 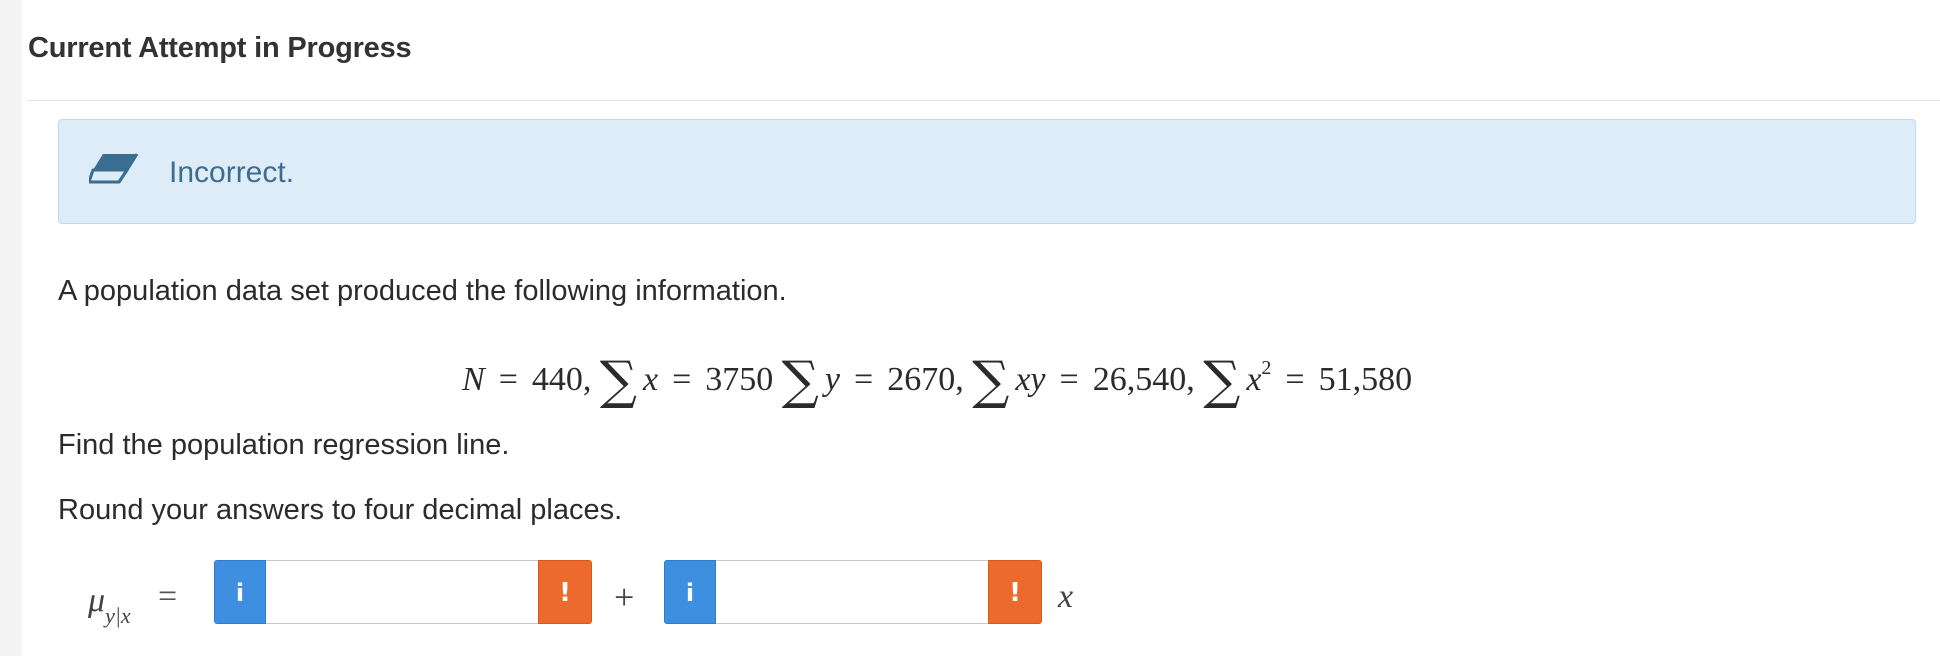 What do you see at coordinates (168, 596) in the screenshot?
I see `answer-equals-sign: =` at bounding box center [168, 596].